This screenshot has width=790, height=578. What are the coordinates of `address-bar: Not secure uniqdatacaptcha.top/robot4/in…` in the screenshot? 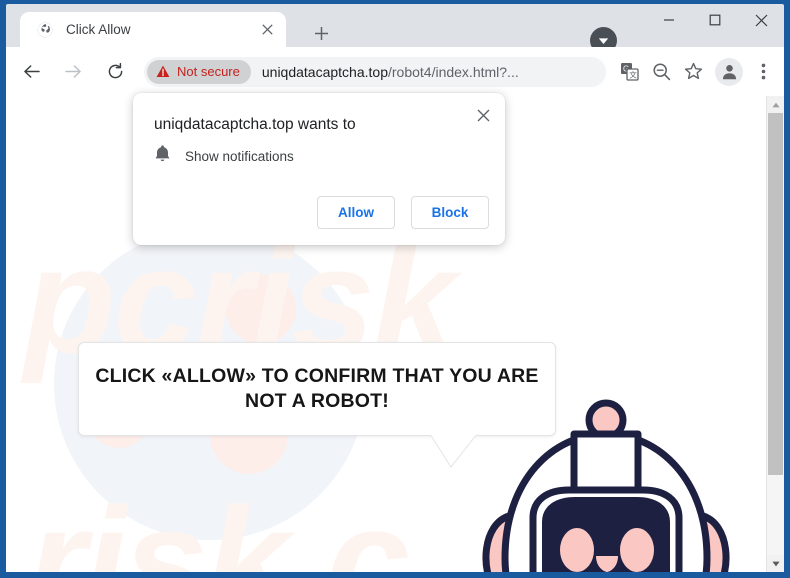 It's located at (375, 71).